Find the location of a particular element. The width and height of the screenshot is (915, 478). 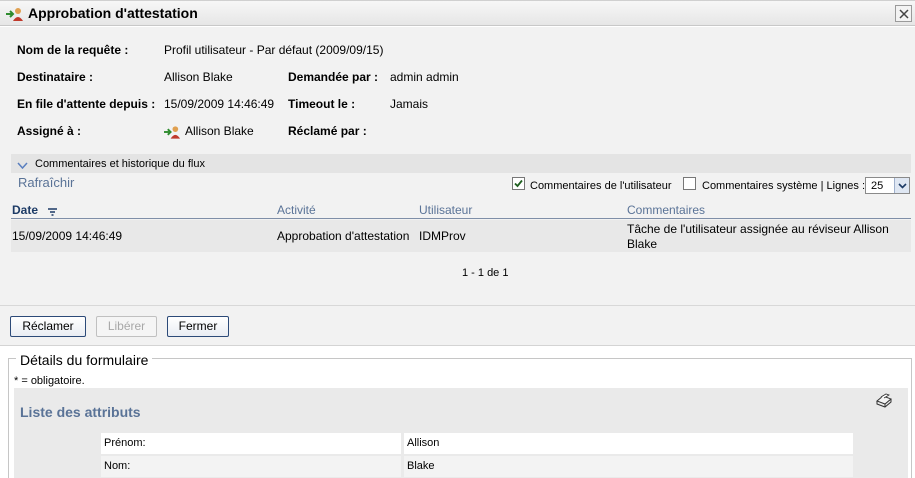

attribute-label: Prénom: is located at coordinates (251, 443).